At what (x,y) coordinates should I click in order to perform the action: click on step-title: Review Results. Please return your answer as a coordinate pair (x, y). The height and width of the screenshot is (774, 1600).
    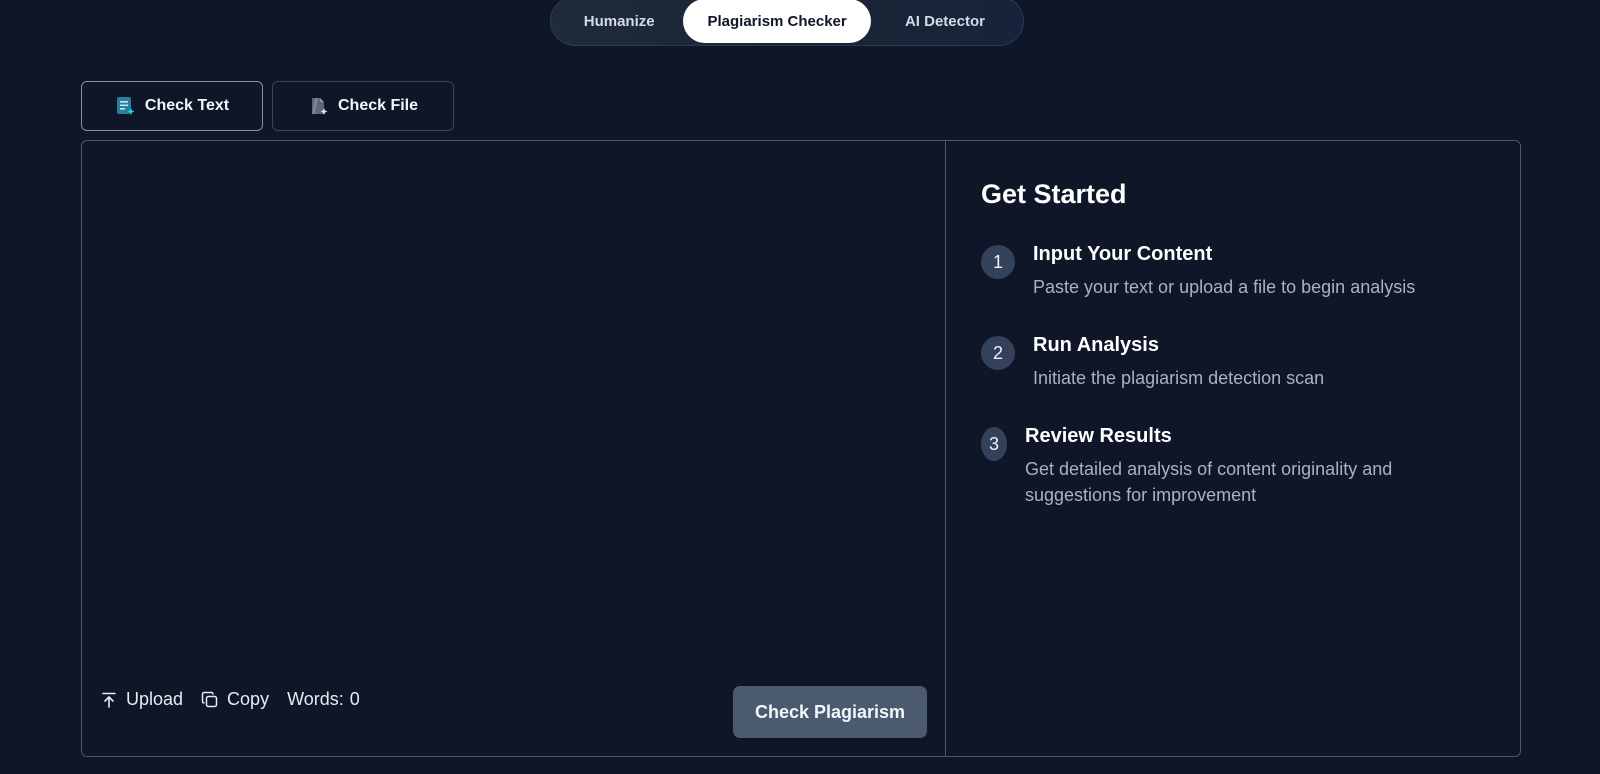
    Looking at the image, I should click on (1098, 436).